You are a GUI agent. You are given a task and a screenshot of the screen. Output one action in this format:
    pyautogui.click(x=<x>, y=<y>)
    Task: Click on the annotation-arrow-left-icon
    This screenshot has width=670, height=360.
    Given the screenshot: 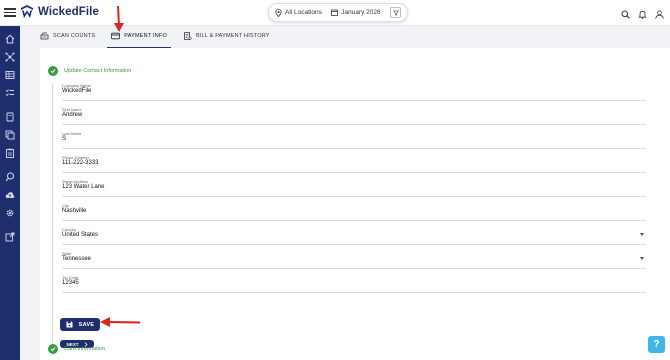 What is the action you would take?
    pyautogui.click(x=120, y=322)
    